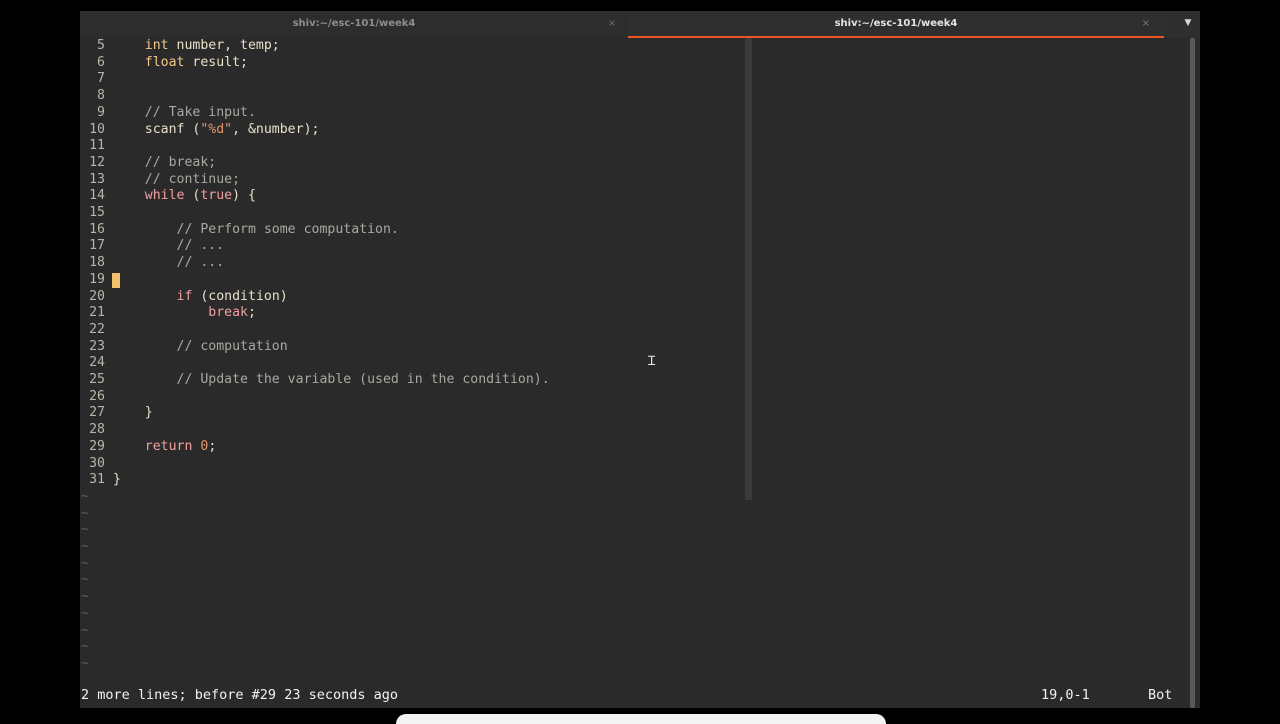  Describe the element at coordinates (196, 62) in the screenshot. I see `code-text: float result;` at that location.